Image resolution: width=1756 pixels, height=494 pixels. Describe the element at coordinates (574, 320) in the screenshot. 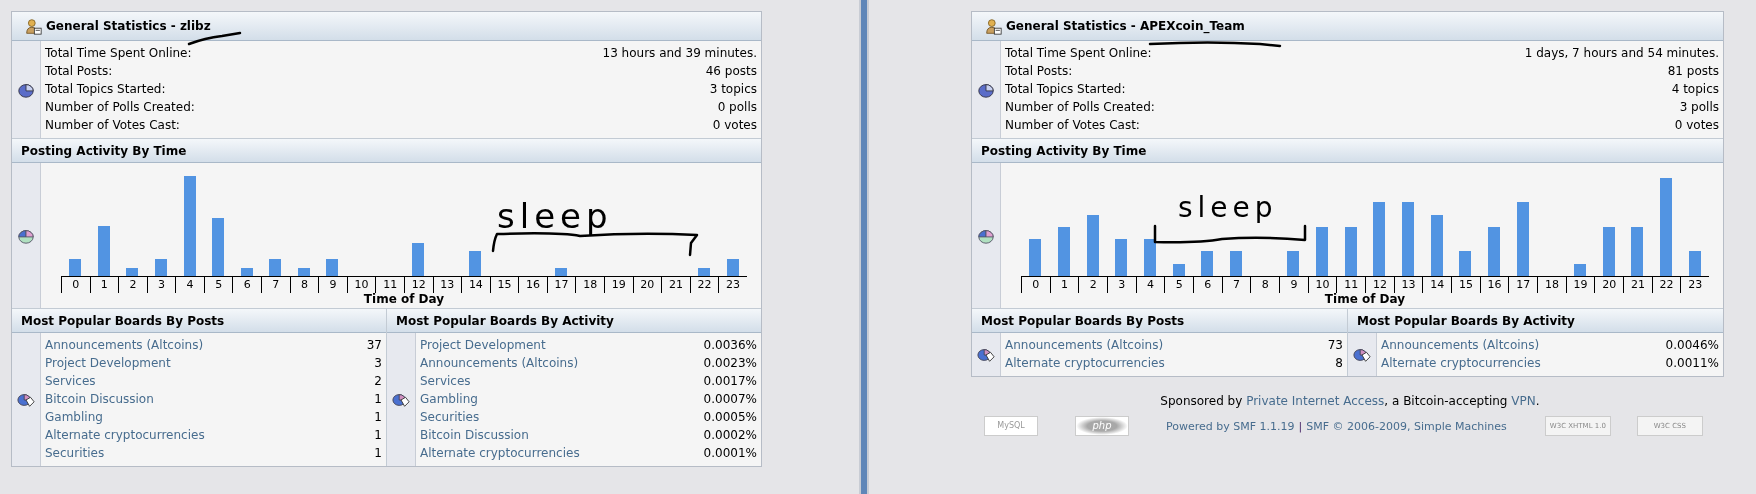

I see `section-header: Most Popular Boards By Activity` at that location.